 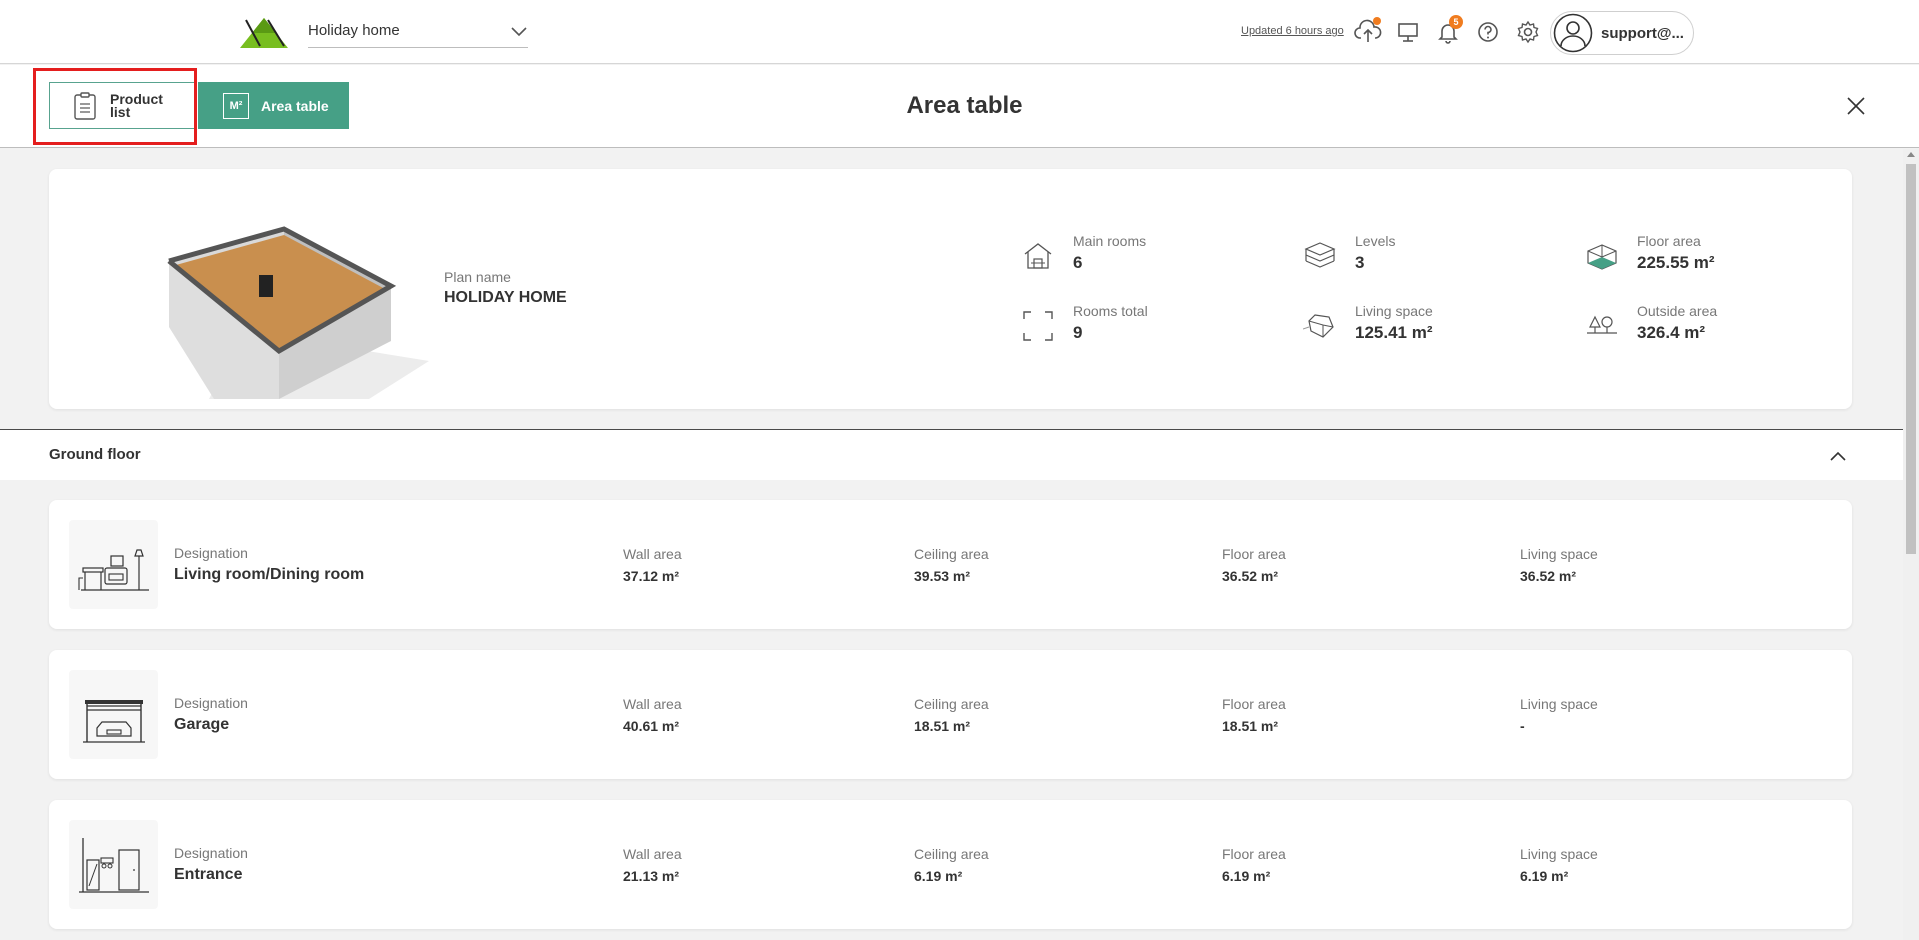 What do you see at coordinates (1038, 256) in the screenshot?
I see `house-icon` at bounding box center [1038, 256].